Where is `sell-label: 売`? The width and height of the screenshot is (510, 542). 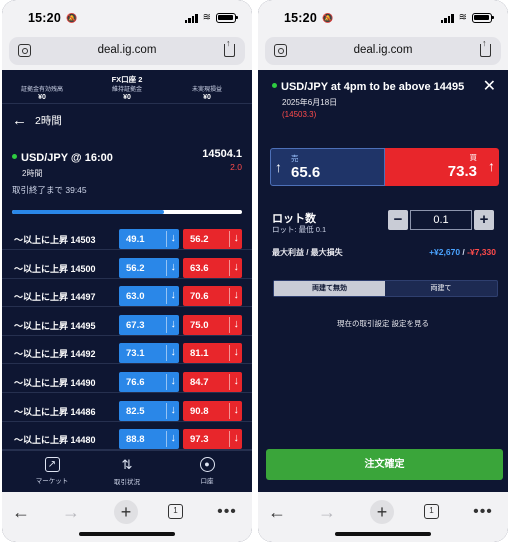 sell-label: 売 is located at coordinates (295, 158).